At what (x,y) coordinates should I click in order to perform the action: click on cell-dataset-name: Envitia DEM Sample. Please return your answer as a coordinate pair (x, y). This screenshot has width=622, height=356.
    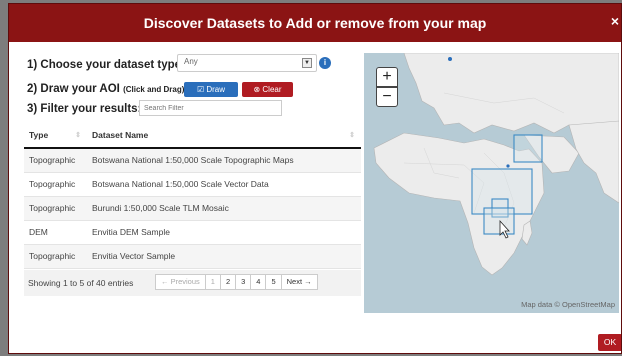
    Looking at the image, I should click on (224, 232).